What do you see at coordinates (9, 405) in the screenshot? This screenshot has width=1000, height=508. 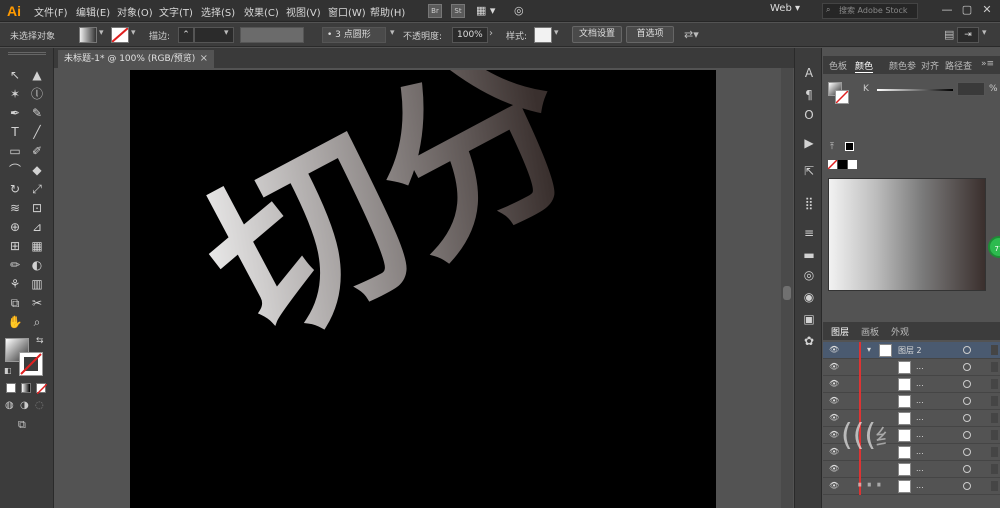 I see `draw-normal-icon: ◍` at bounding box center [9, 405].